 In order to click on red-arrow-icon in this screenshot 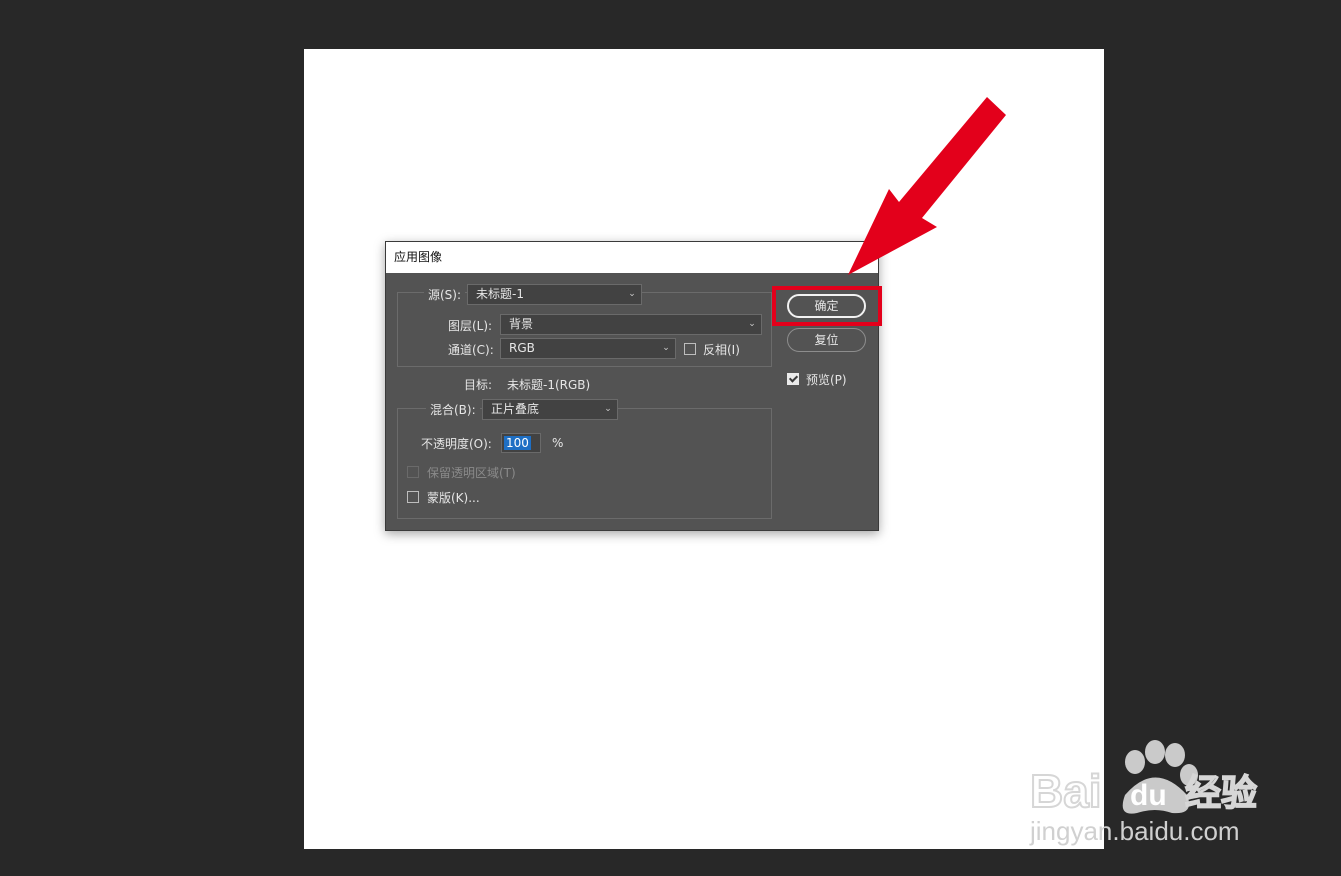, I will do `click(927, 186)`.